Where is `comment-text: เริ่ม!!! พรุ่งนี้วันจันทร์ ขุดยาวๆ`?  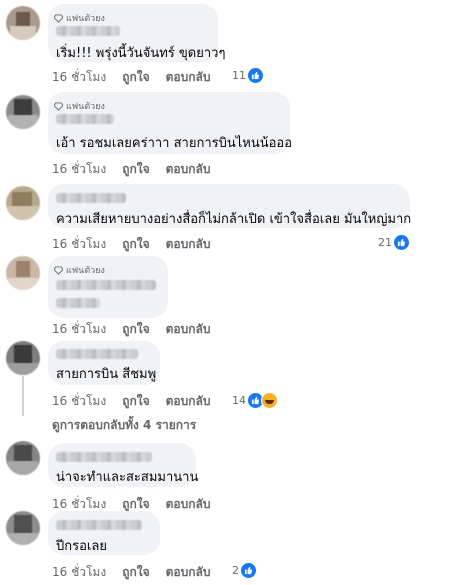
comment-text: เริ่ม!!! พรุ่งนี้วันจันทร์ ขุดยาวๆ is located at coordinates (141, 53).